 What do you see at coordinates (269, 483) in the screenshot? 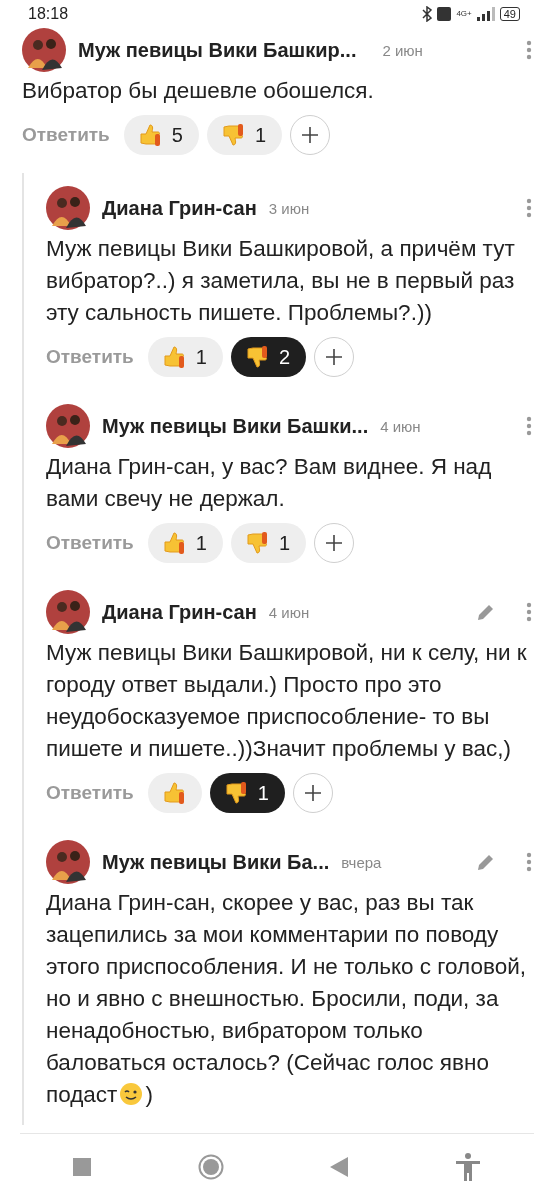
I see `comment-text: Диана Грин-сан, у вас? Вам виднее. Я над вами свечу не держал.` at bounding box center [269, 483].